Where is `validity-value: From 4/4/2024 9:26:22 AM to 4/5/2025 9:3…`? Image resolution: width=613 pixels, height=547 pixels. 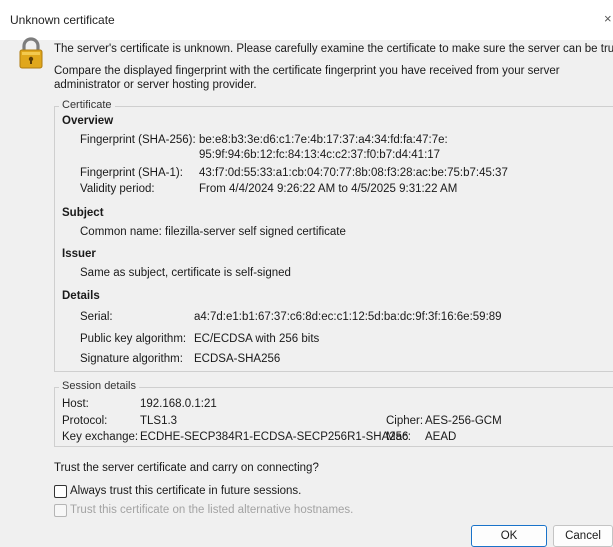 validity-value: From 4/4/2024 9:26:22 AM to 4/5/2025 9:3… is located at coordinates (328, 189).